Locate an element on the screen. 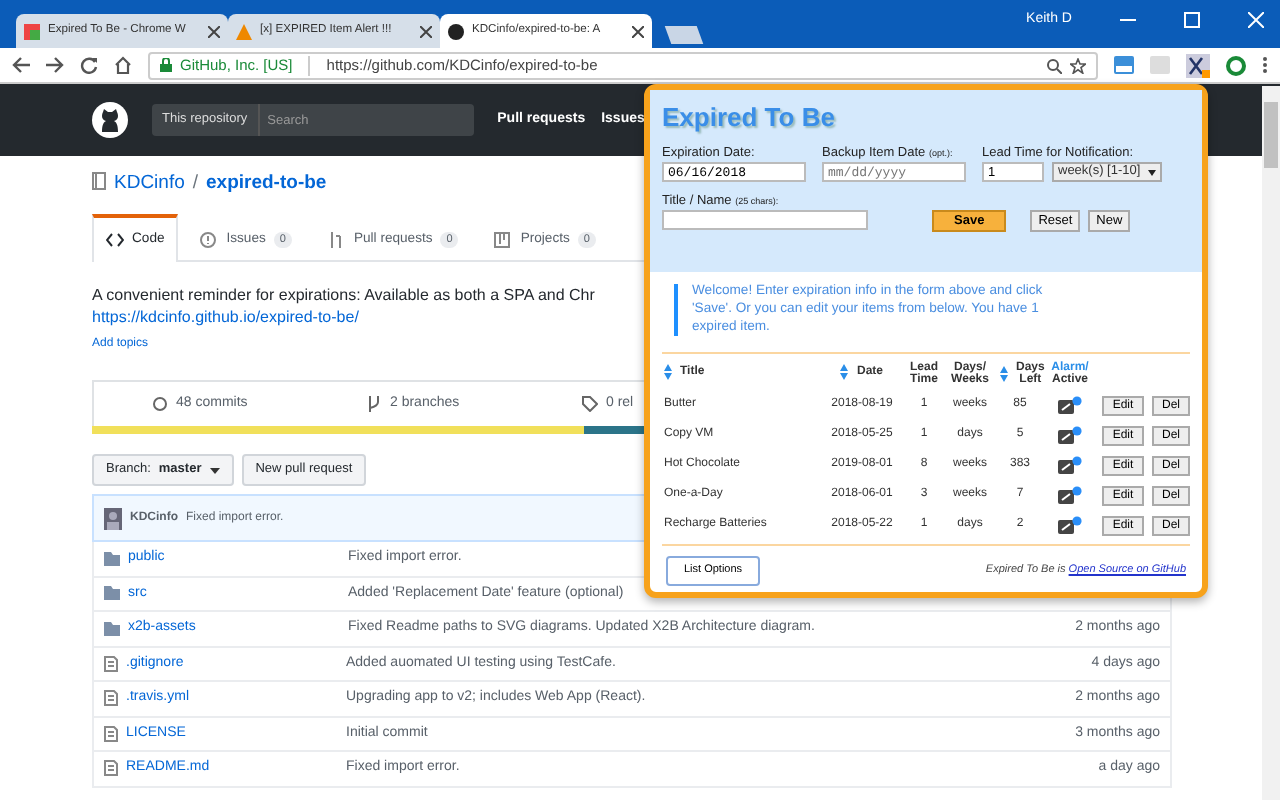 The image size is (1280, 800). back-icon is located at coordinates (21, 65).